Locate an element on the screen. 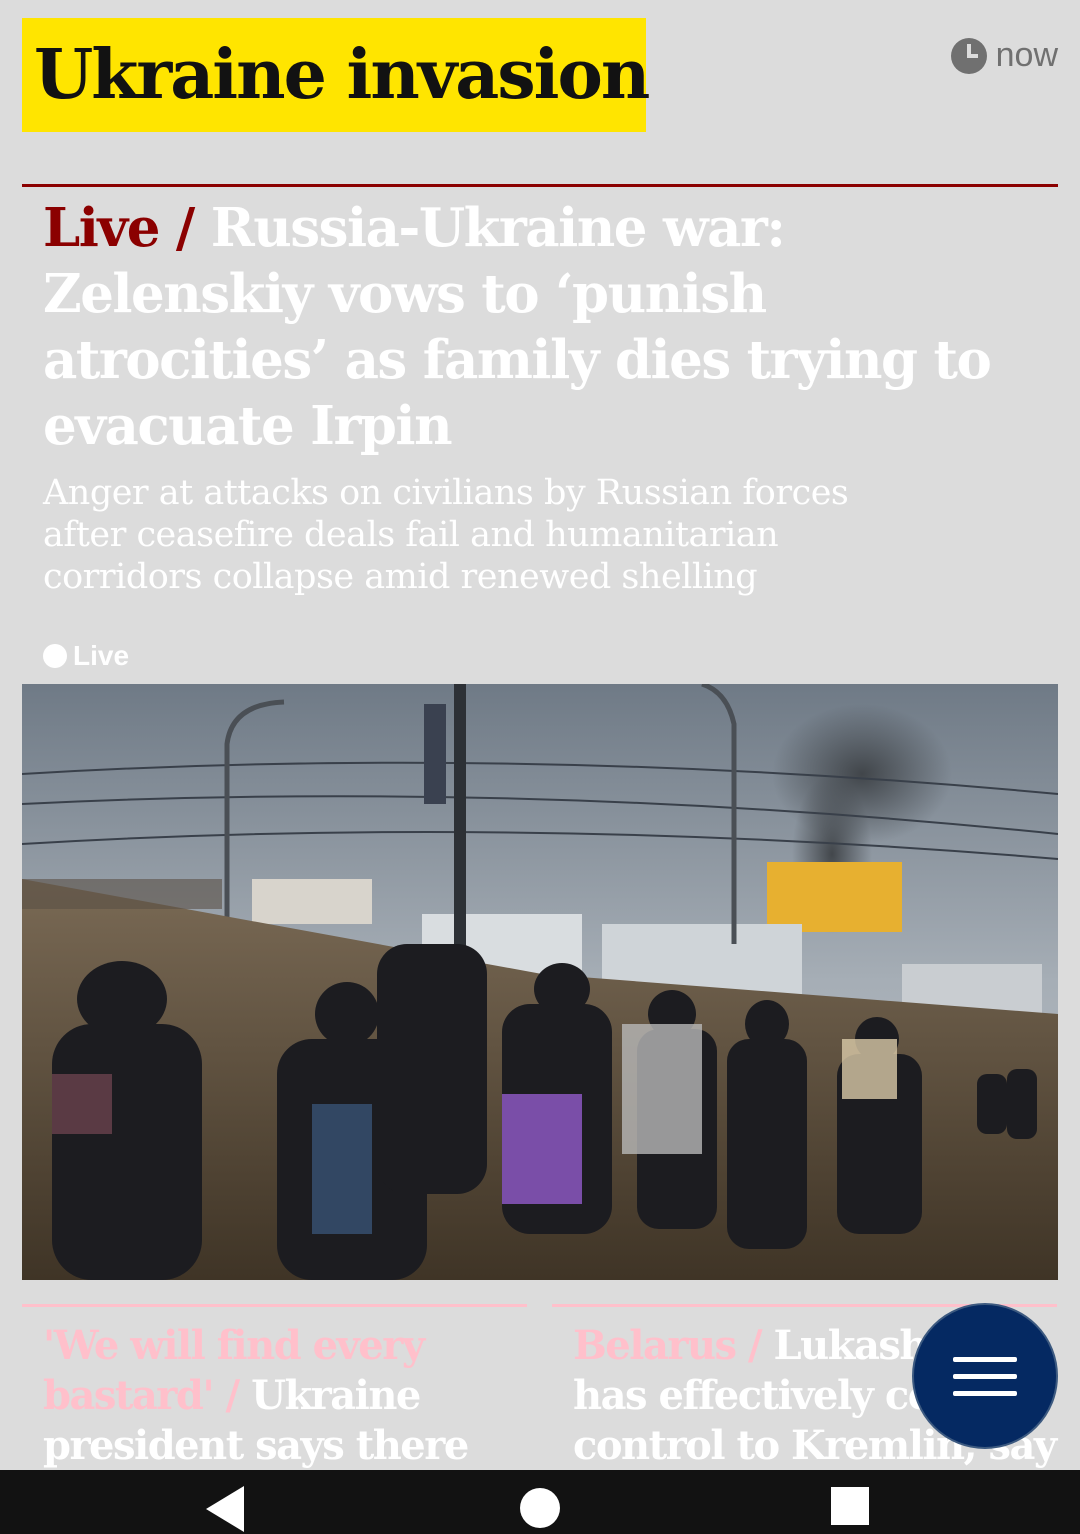 This screenshot has height=1534, width=1080. card-rule is located at coordinates (274, 1305).